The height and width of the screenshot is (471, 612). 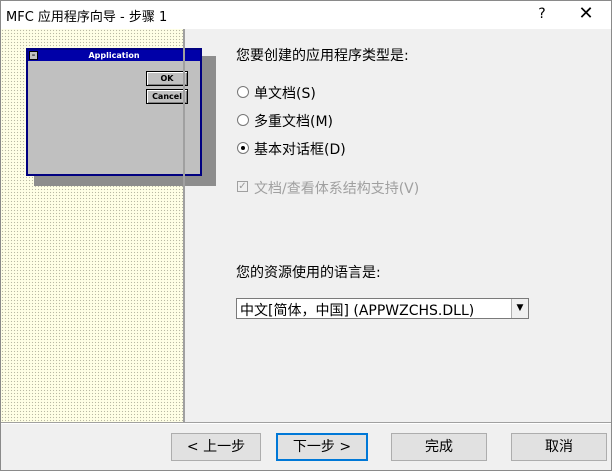 I want to click on help-button: ?, so click(x=542, y=14).